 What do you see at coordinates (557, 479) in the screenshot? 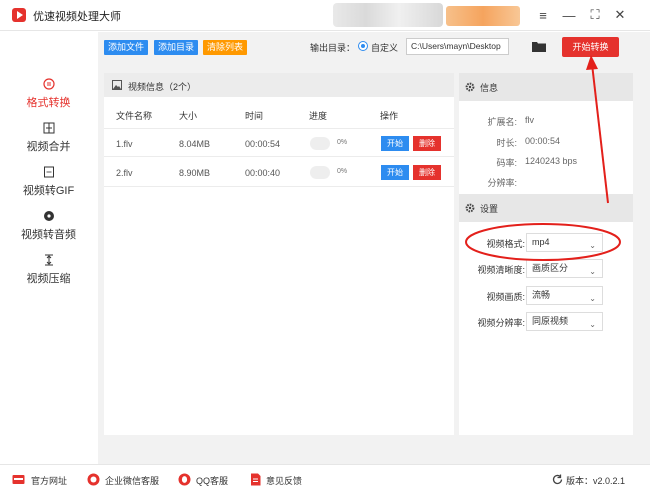
I see `refresh-icon` at bounding box center [557, 479].